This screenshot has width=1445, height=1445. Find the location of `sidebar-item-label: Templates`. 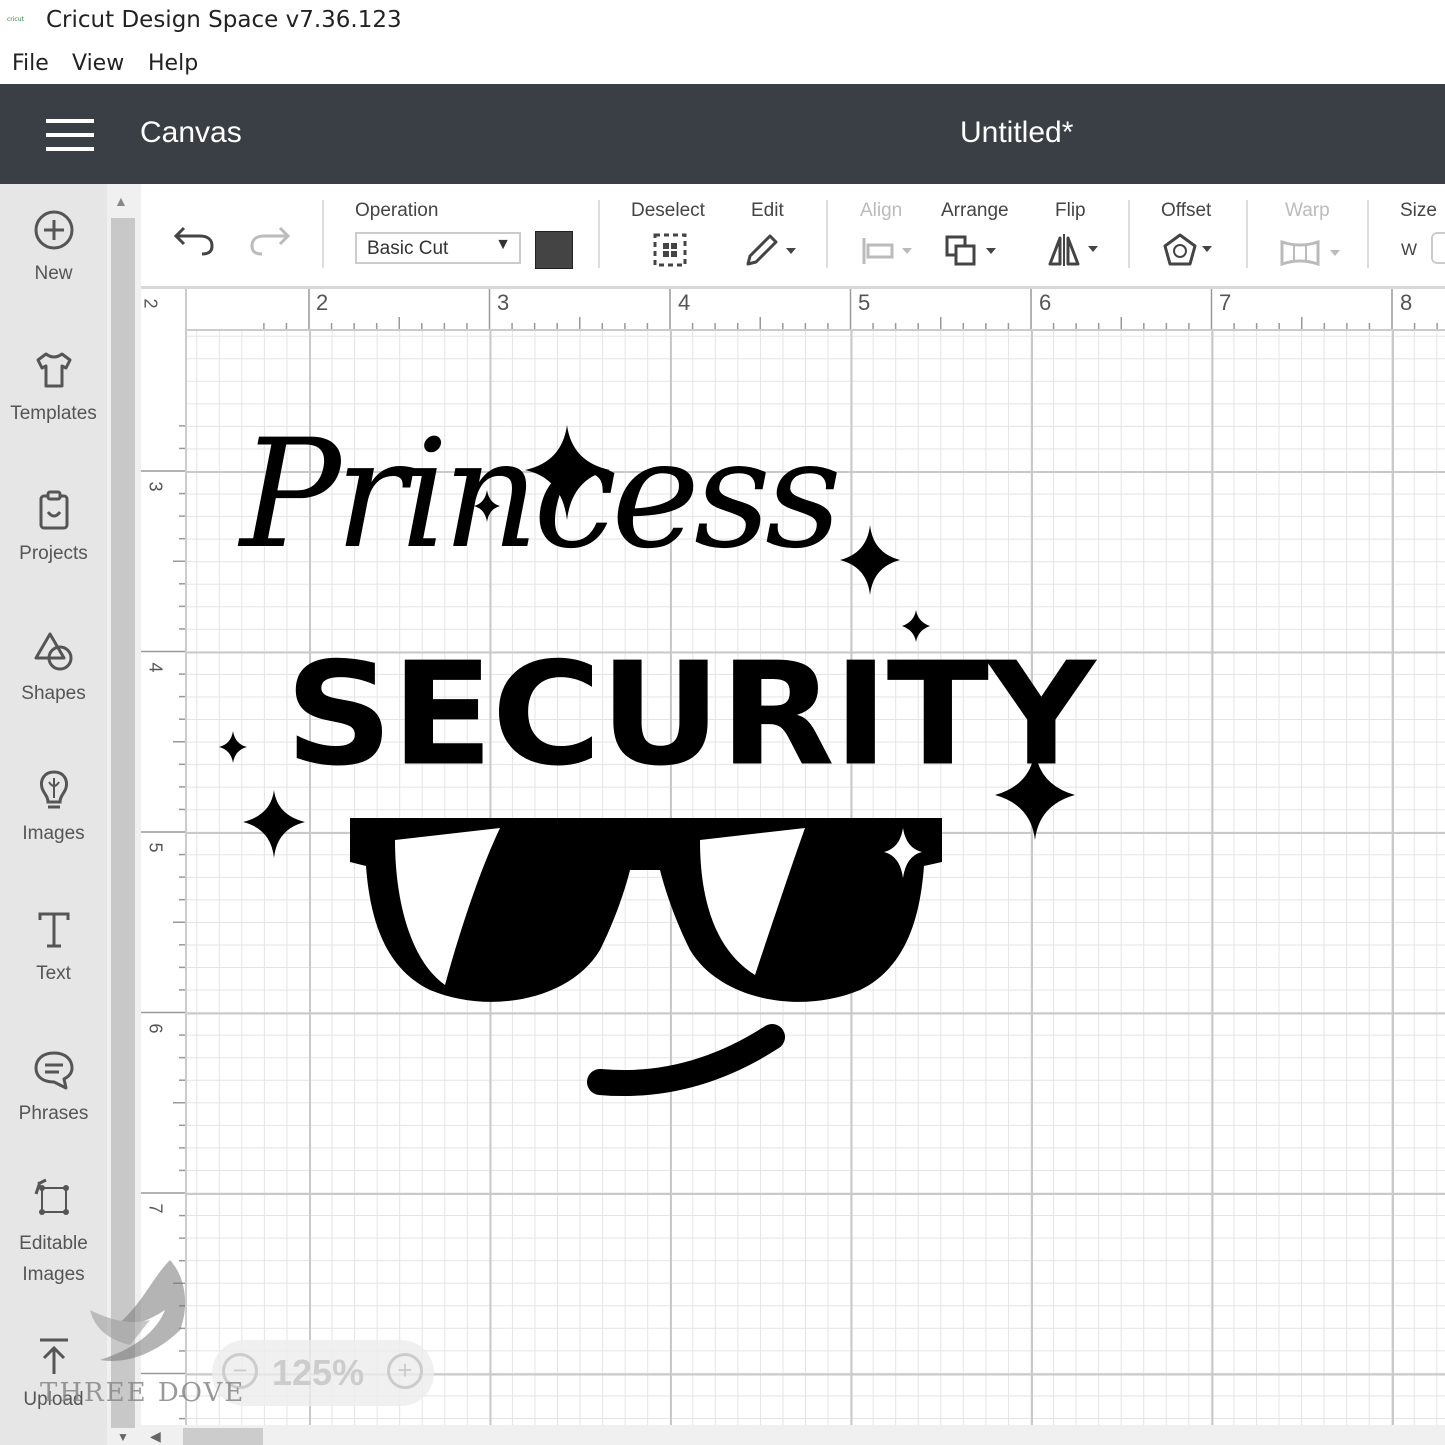

sidebar-item-label: Templates is located at coordinates (53, 413).